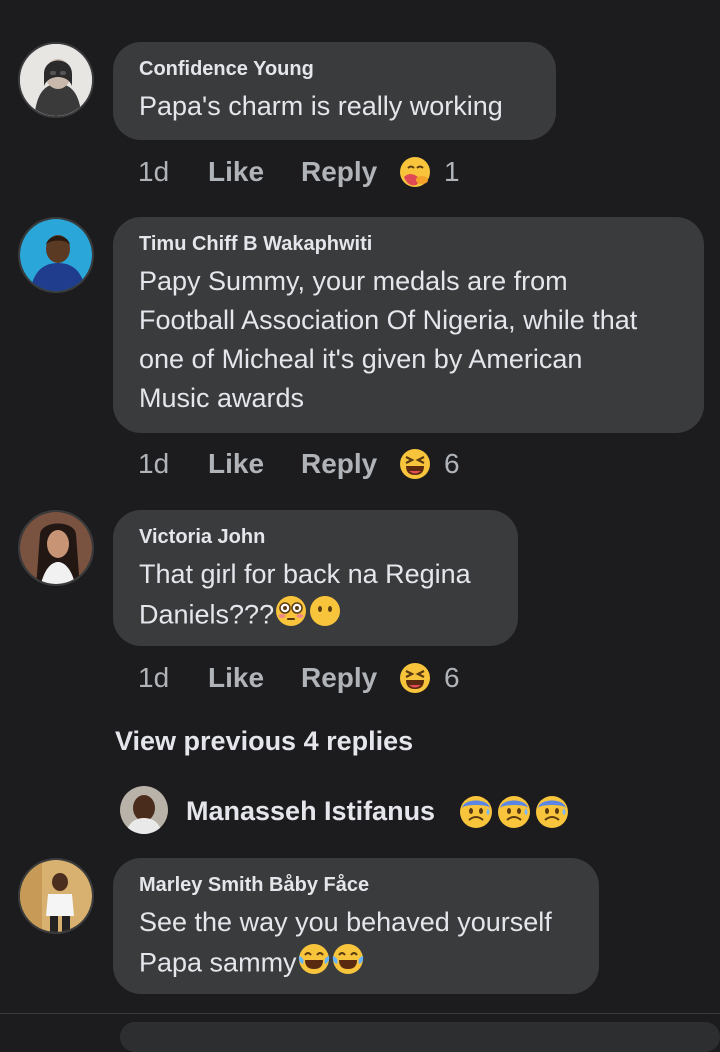 The width and height of the screenshot is (720, 1052). Describe the element at coordinates (264, 741) in the screenshot. I see `view-previous-replies-link: View previous 4 replies` at that location.